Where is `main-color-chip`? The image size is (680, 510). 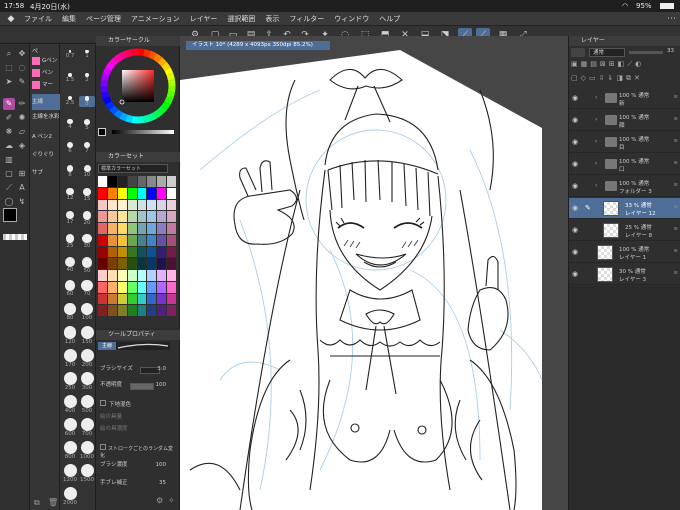 main-color-chip is located at coordinates (10, 215).